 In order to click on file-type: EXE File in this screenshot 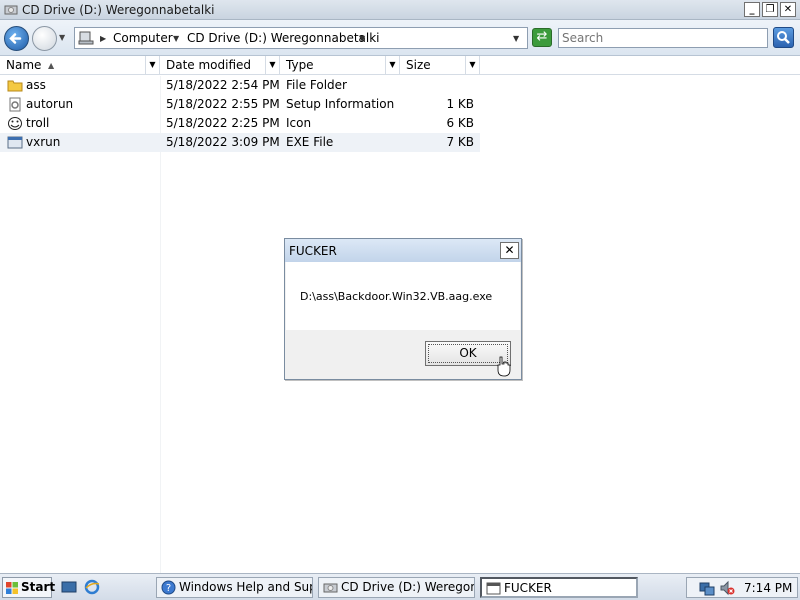, I will do `click(310, 142)`.